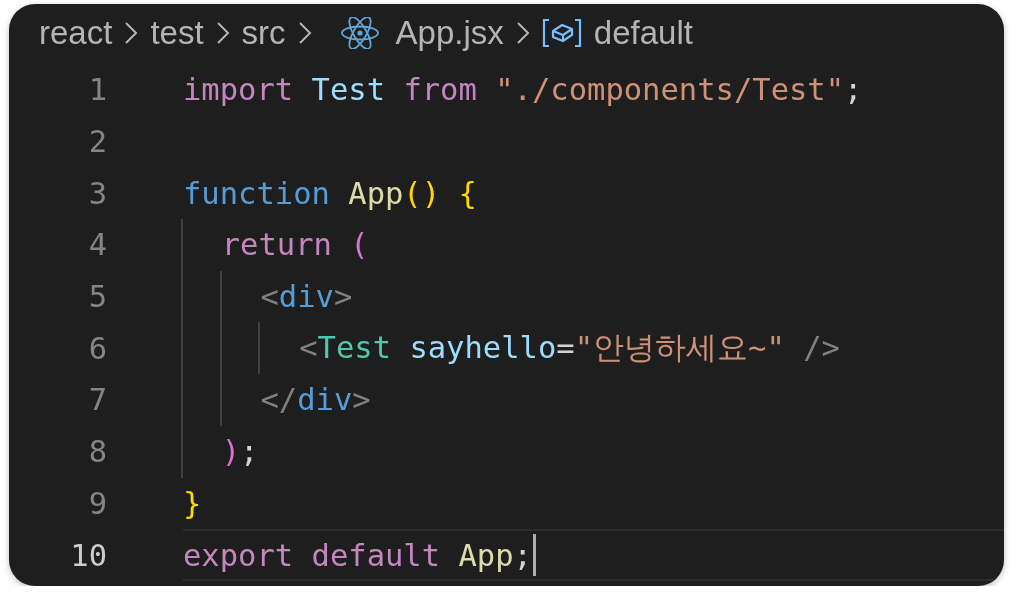 This screenshot has height=601, width=1013. Describe the element at coordinates (88, 555) in the screenshot. I see `line-number: 10` at that location.